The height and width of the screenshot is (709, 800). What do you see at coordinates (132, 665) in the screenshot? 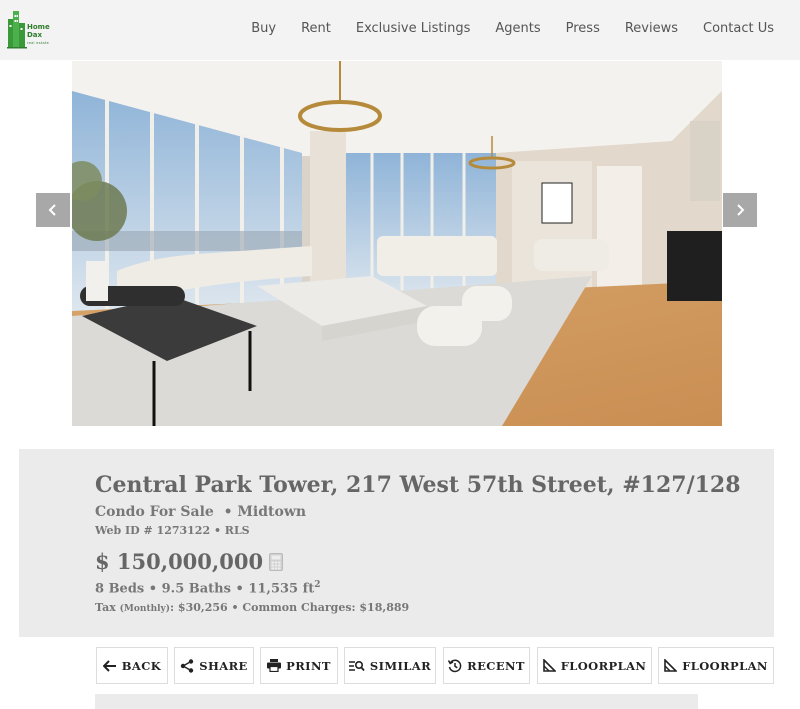
I see `back-button: BACK` at bounding box center [132, 665].